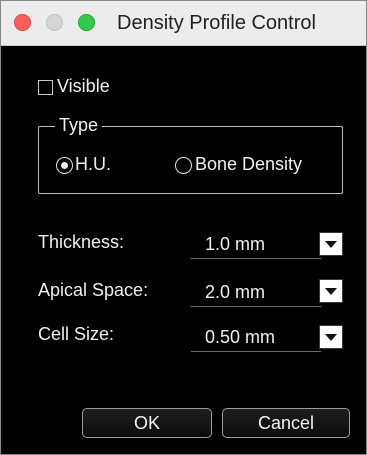 The width and height of the screenshot is (367, 455). I want to click on thickness-underline, so click(256, 258).